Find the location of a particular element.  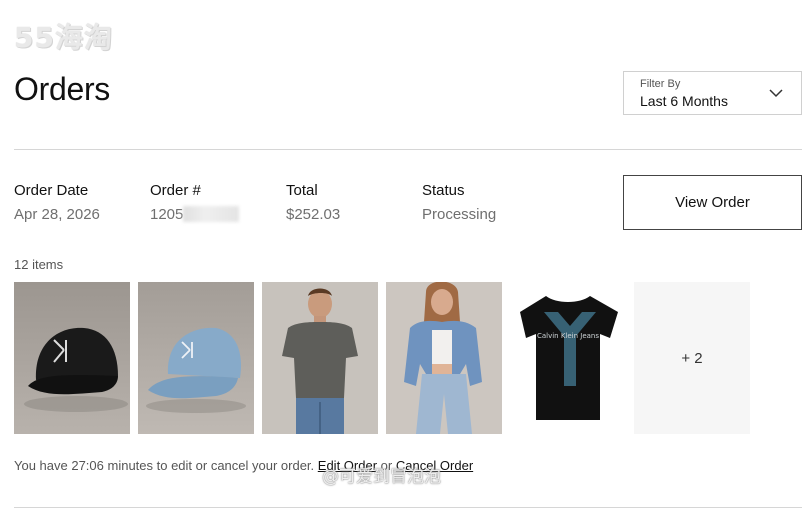

black-ck-tshirt-image: Calvin Klein Jeans is located at coordinates (568, 358).